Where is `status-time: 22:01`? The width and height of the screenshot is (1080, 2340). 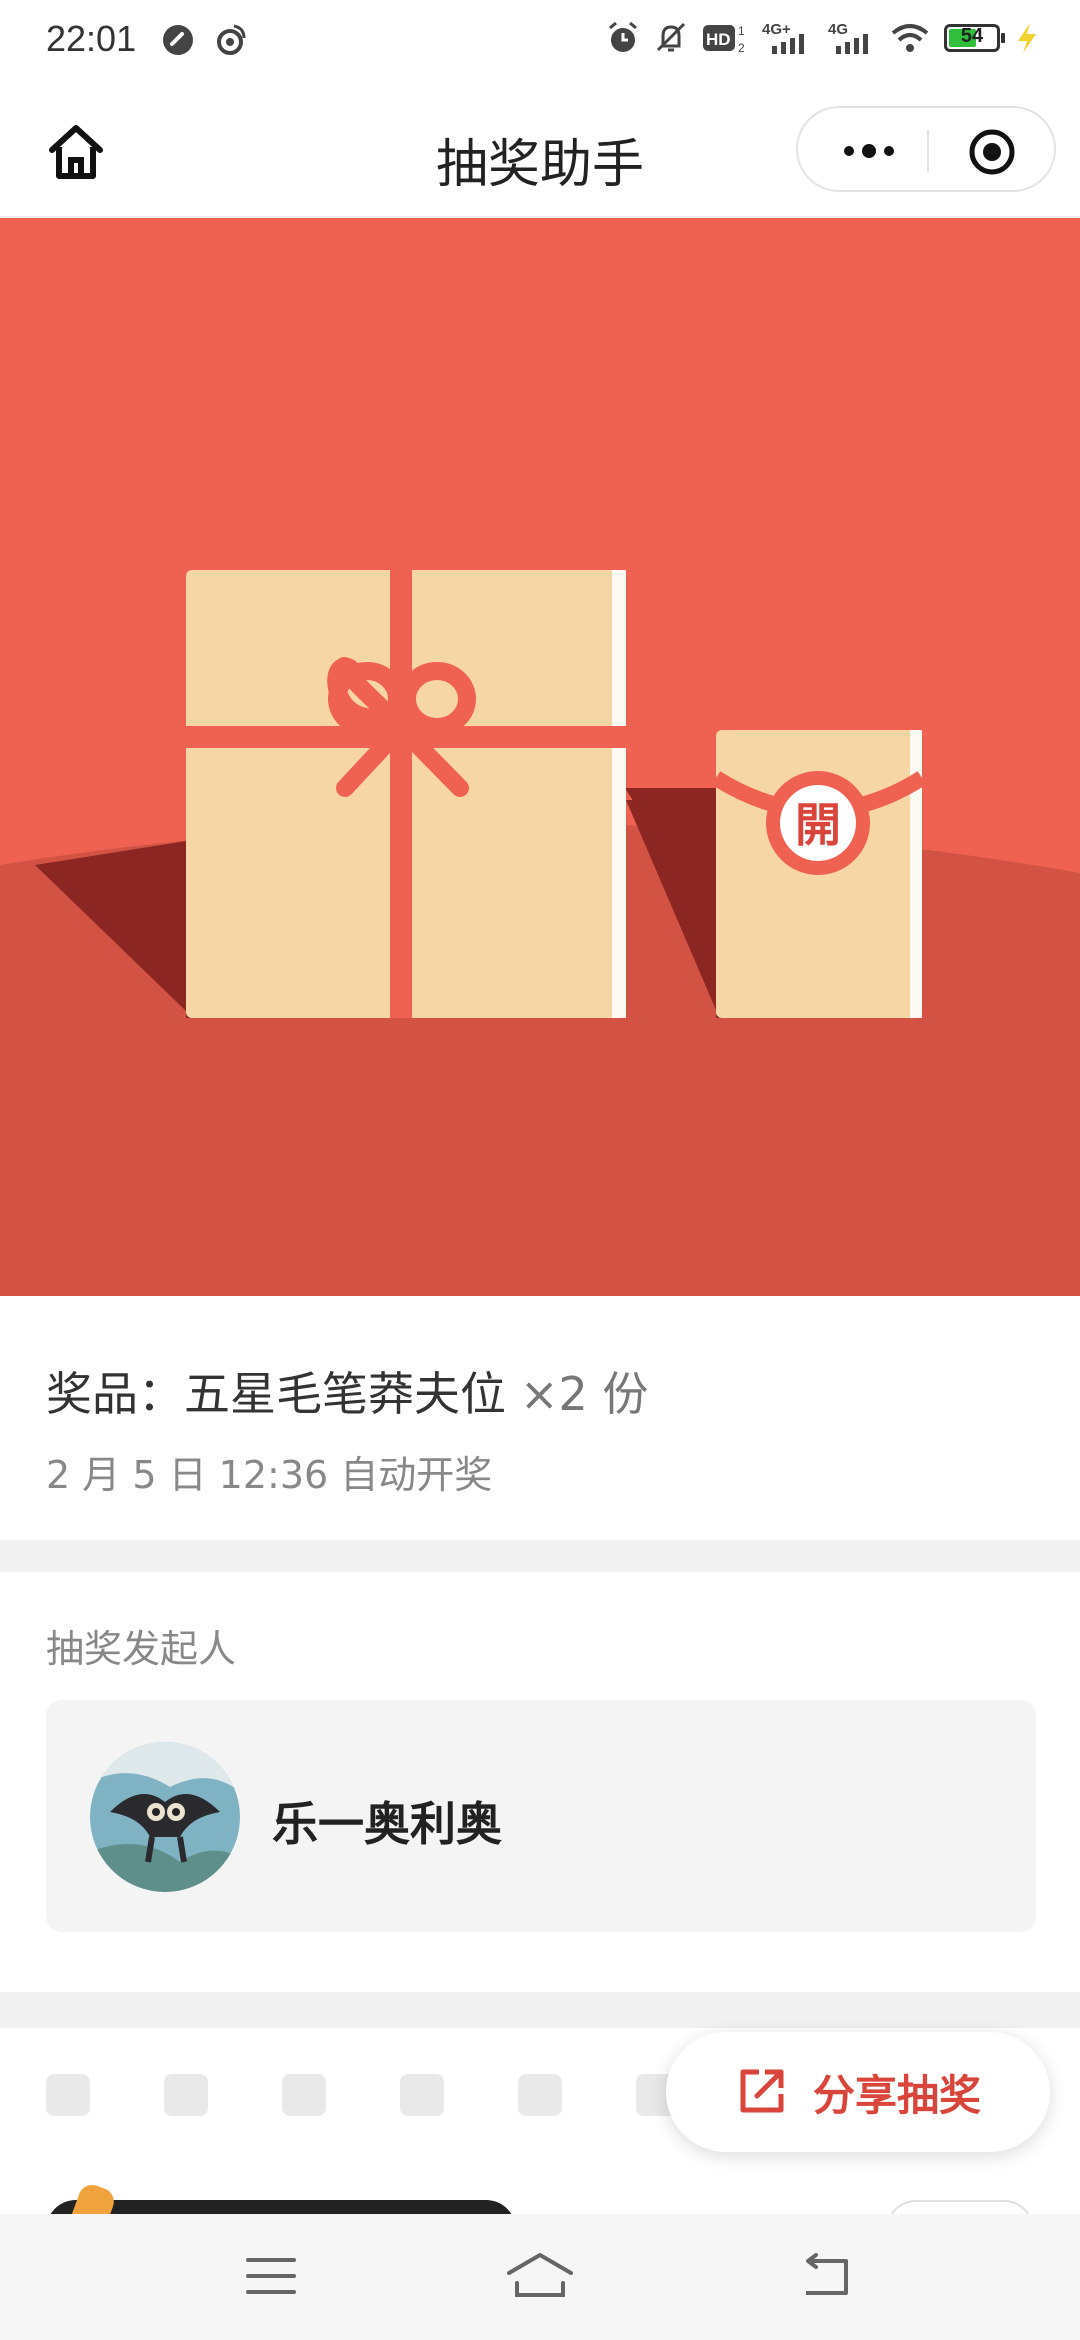 status-time: 22:01 is located at coordinates (91, 38).